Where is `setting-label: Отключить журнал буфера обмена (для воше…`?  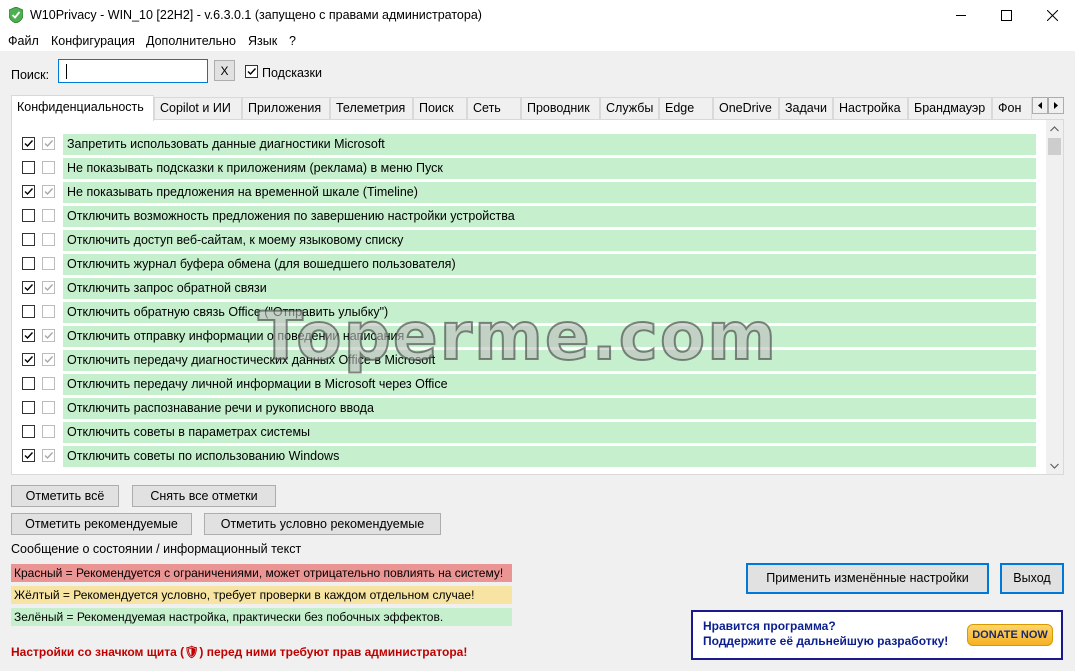
setting-label: Отключить журнал буфера обмена (для воше… is located at coordinates (549, 264).